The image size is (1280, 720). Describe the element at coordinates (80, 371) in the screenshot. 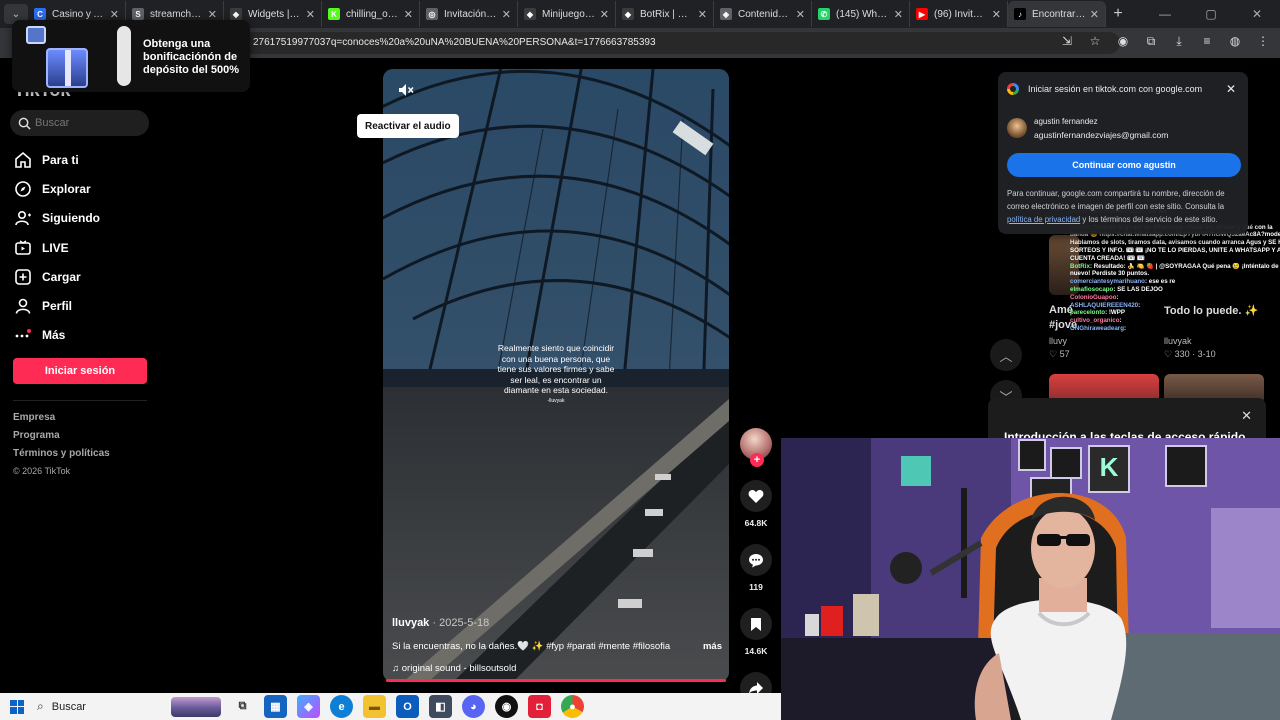

I see `login-button: Iniciar sesión` at that location.